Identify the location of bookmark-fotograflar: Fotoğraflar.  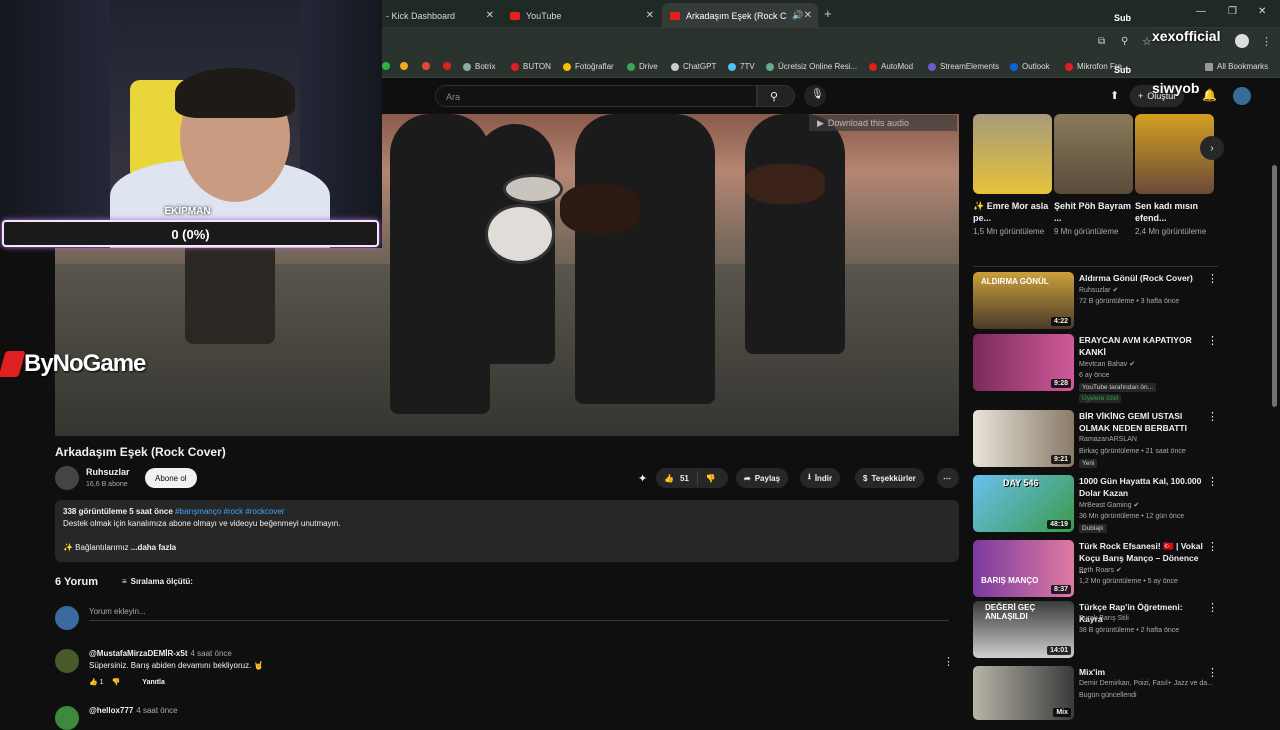
(588, 66).